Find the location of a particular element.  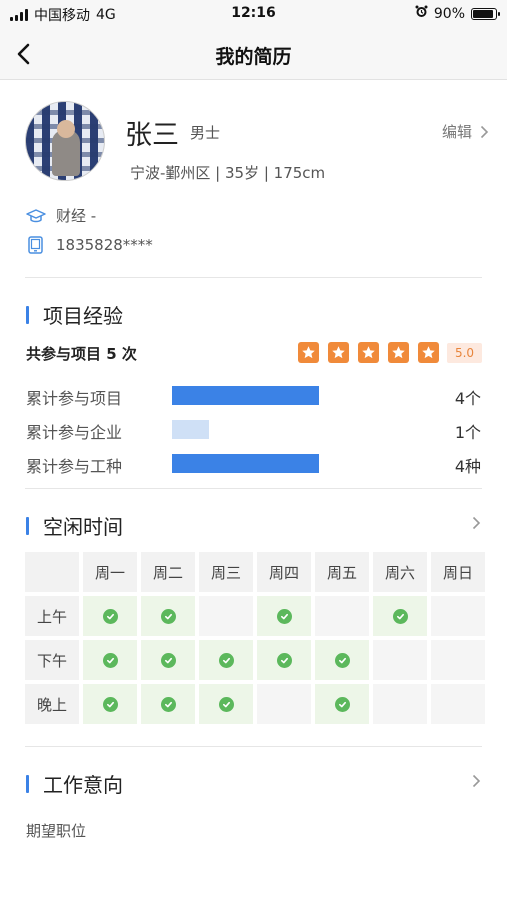

period-header: 下午 is located at coordinates (52, 660).